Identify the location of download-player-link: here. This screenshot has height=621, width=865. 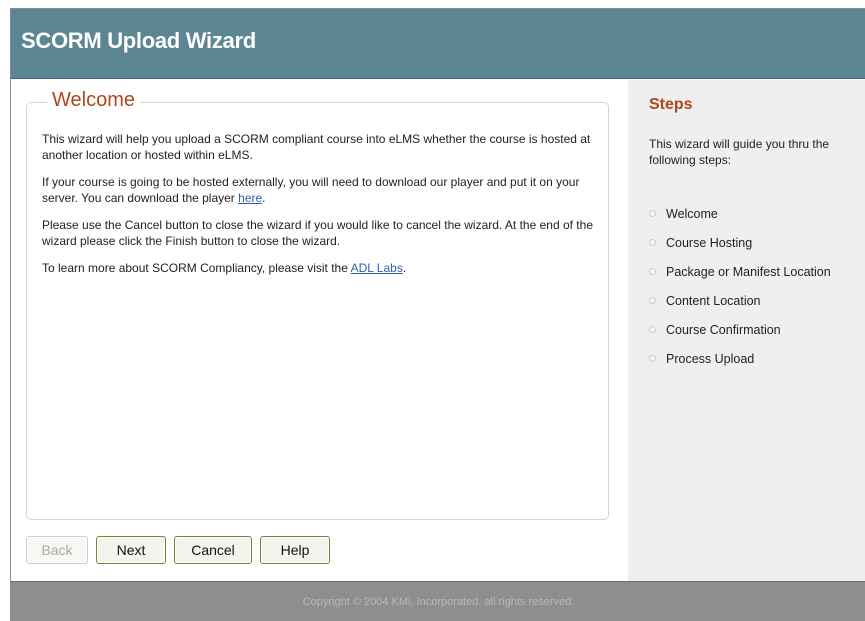
(250, 198).